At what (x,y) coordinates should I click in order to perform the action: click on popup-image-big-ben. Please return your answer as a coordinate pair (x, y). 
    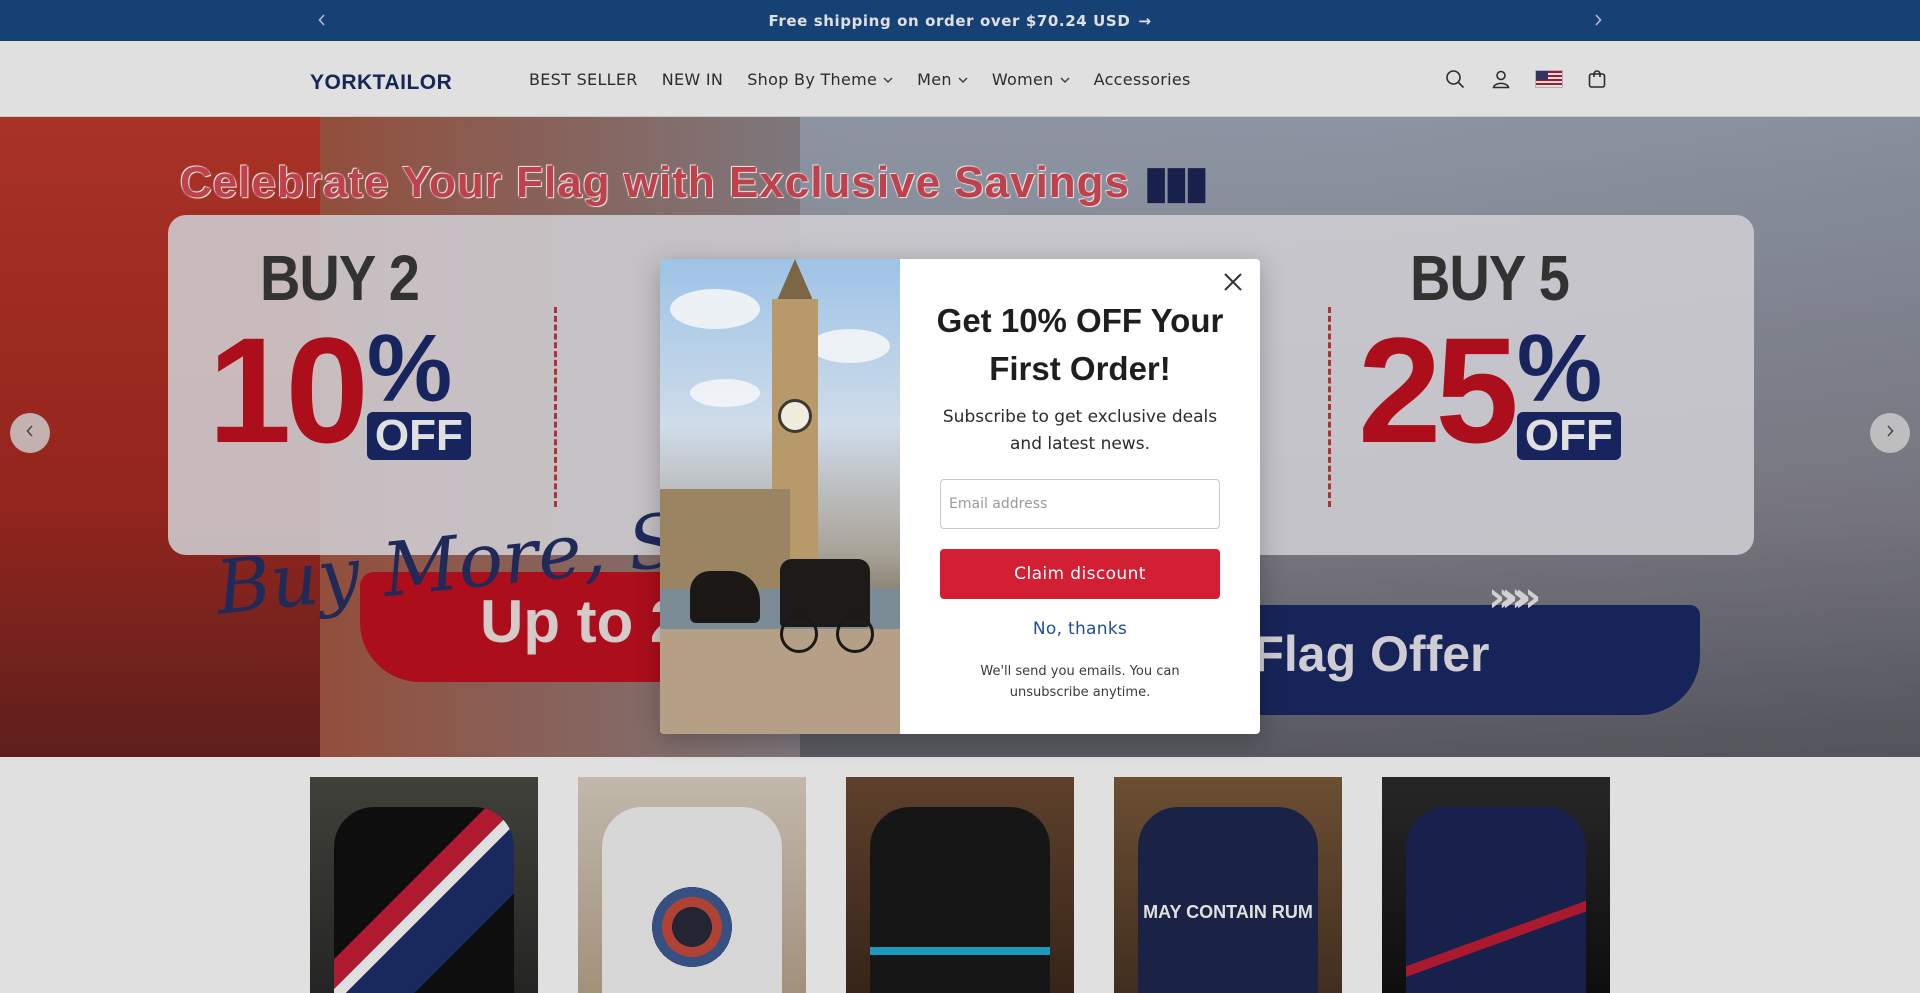
    Looking at the image, I should click on (780, 496).